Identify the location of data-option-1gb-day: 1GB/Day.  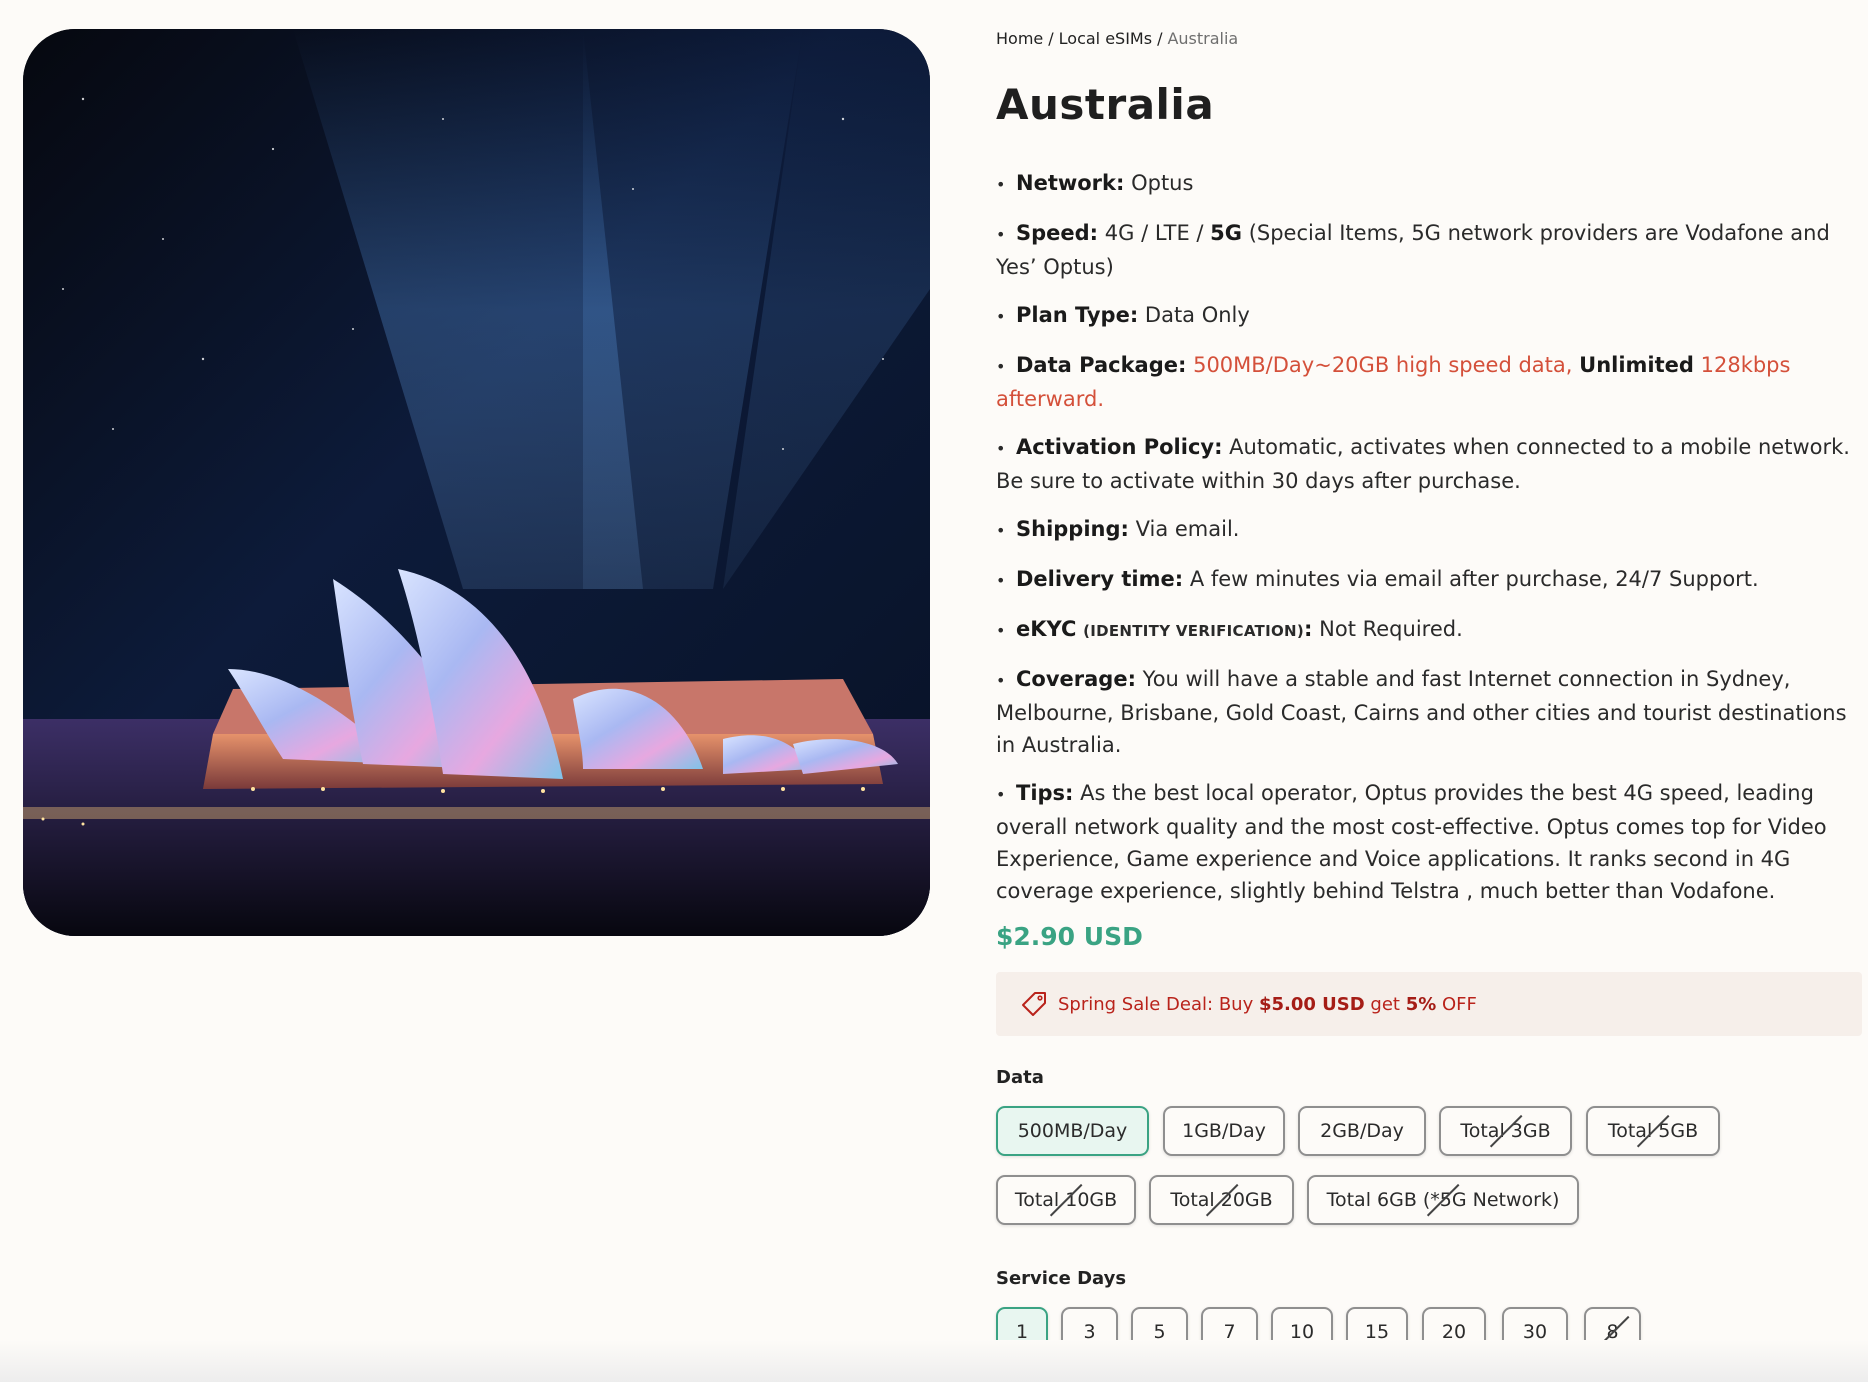
(1224, 1131).